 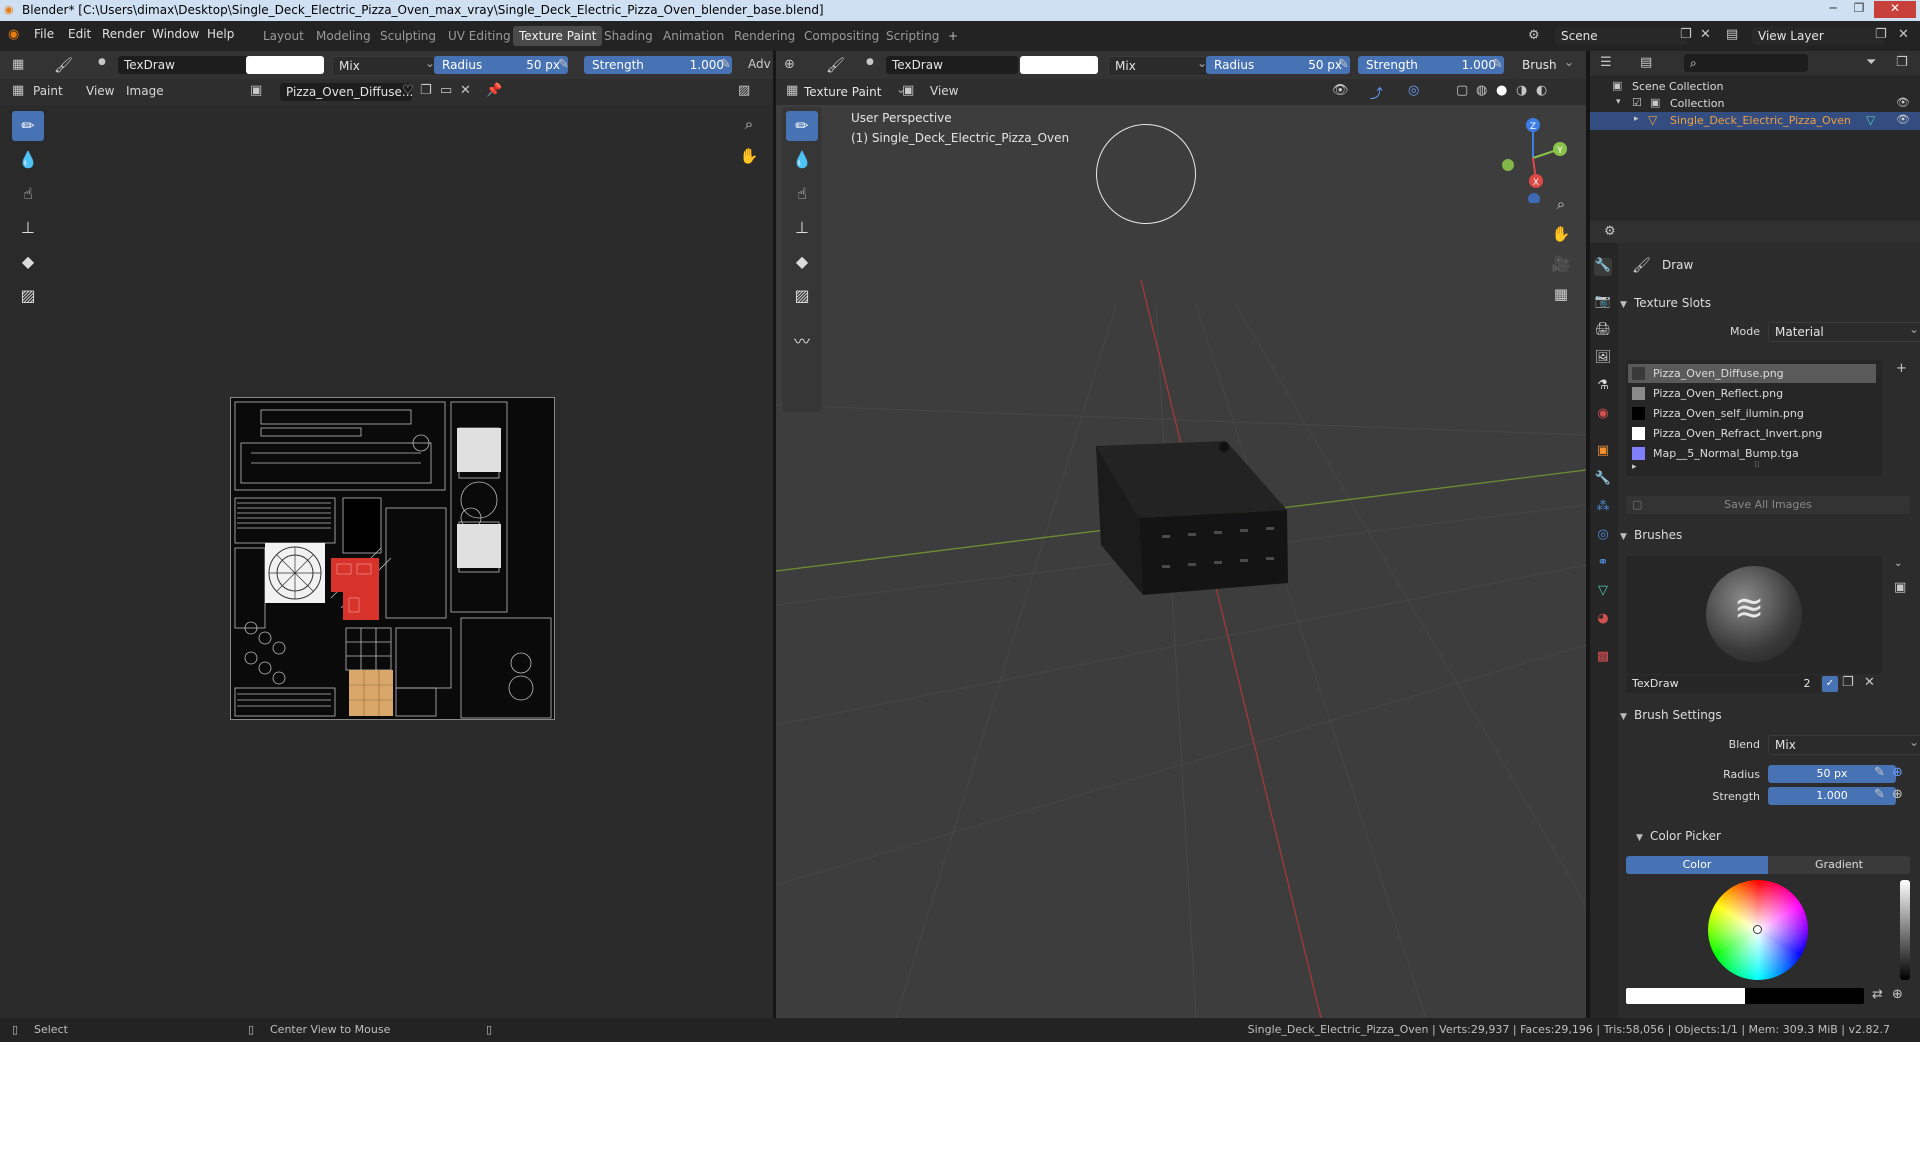 I want to click on camera-view-icon: 🎥, so click(x=1561, y=264).